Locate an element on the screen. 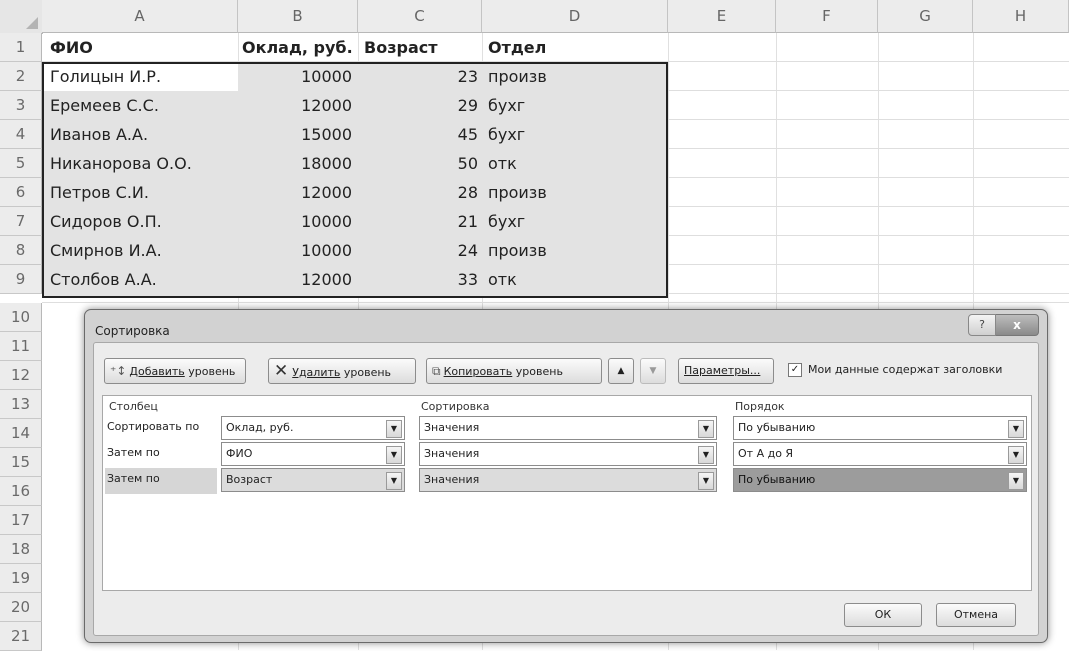 The image size is (1069, 651). cell-c1: Возраст is located at coordinates (401, 47).